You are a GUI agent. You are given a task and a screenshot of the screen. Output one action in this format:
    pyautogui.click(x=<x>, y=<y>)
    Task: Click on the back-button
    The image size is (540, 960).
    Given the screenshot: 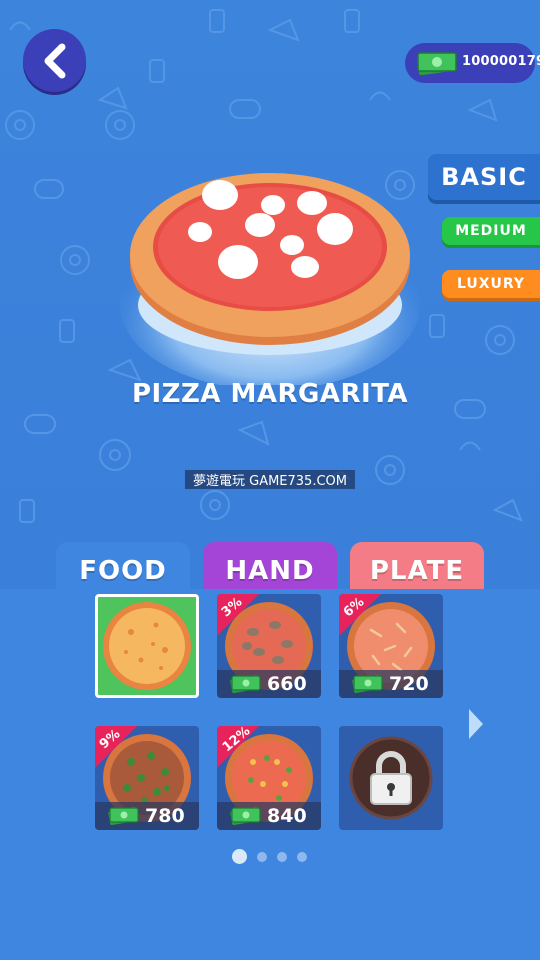 What is the action you would take?
    pyautogui.click(x=54, y=60)
    